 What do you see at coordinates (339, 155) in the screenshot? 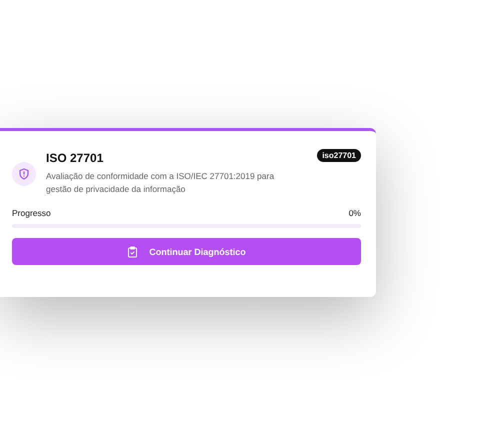
I see `tag-badge: iso27701` at bounding box center [339, 155].